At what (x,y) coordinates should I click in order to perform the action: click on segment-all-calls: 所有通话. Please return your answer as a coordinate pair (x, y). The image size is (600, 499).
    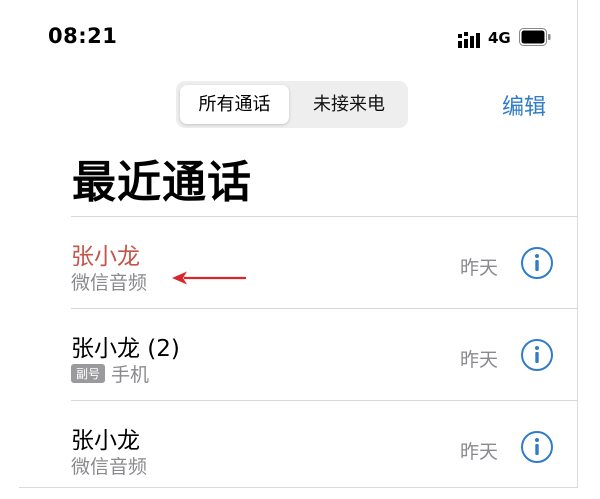
    Looking at the image, I should click on (234, 104).